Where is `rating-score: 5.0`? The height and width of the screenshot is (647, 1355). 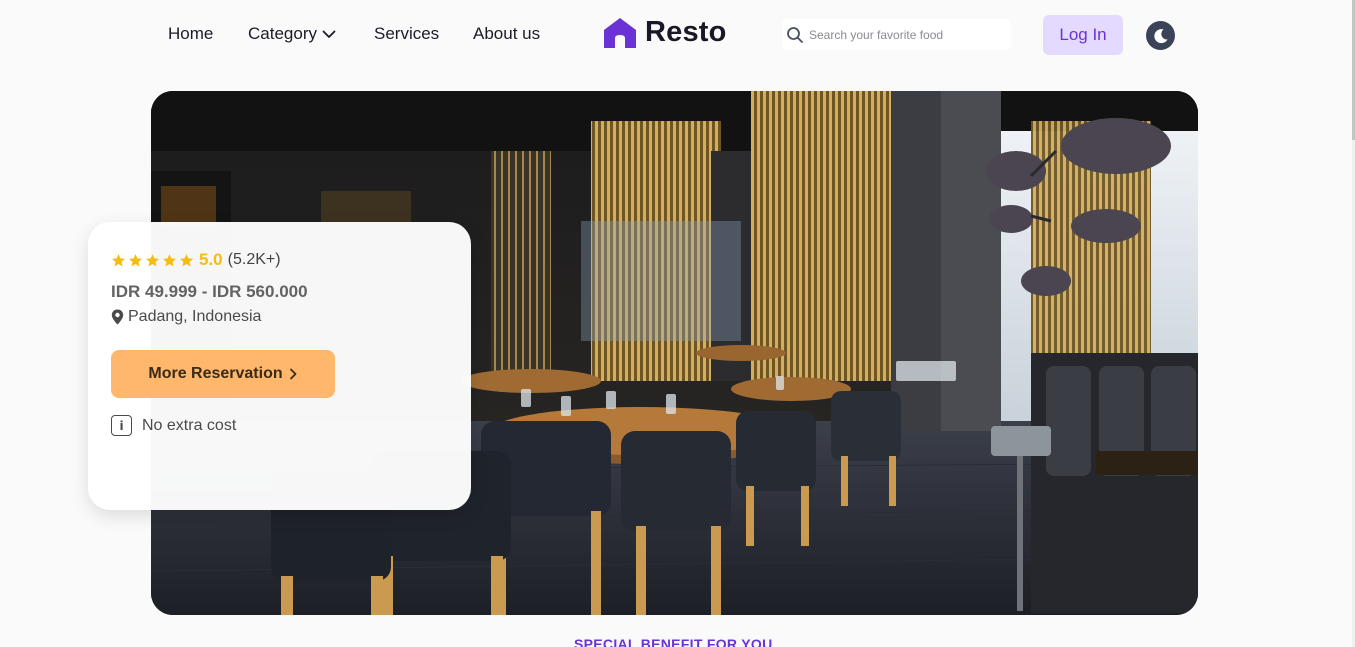 rating-score: 5.0 is located at coordinates (211, 259).